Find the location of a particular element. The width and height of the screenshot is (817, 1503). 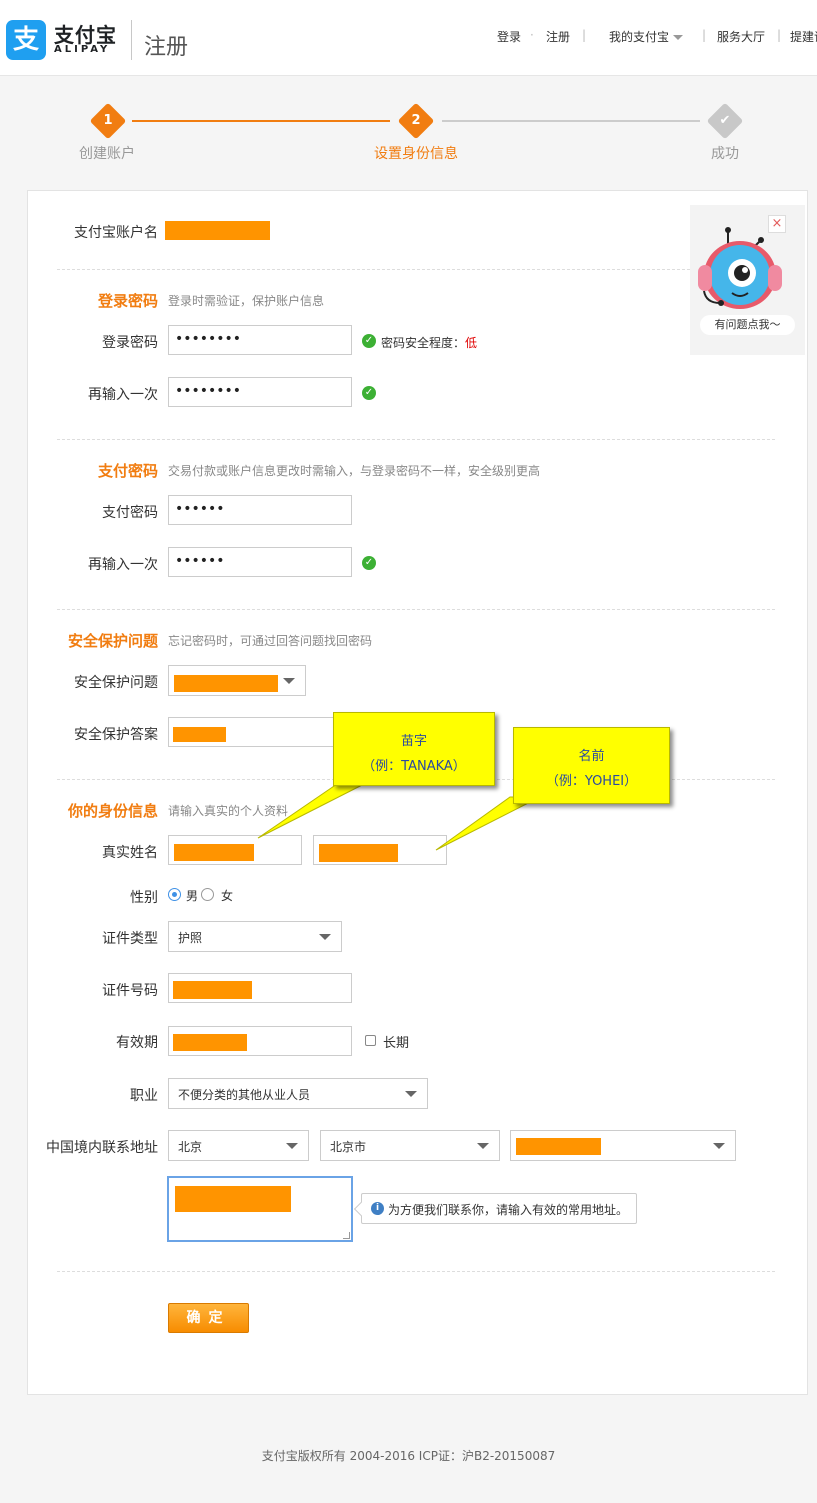

login-password-label: 登录密码 is located at coordinates (130, 343).